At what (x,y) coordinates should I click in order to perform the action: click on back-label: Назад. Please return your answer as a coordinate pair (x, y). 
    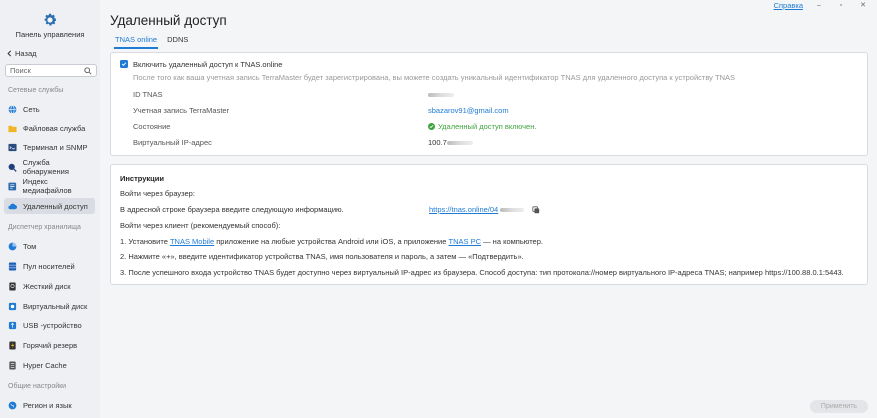
    Looking at the image, I should click on (26, 53).